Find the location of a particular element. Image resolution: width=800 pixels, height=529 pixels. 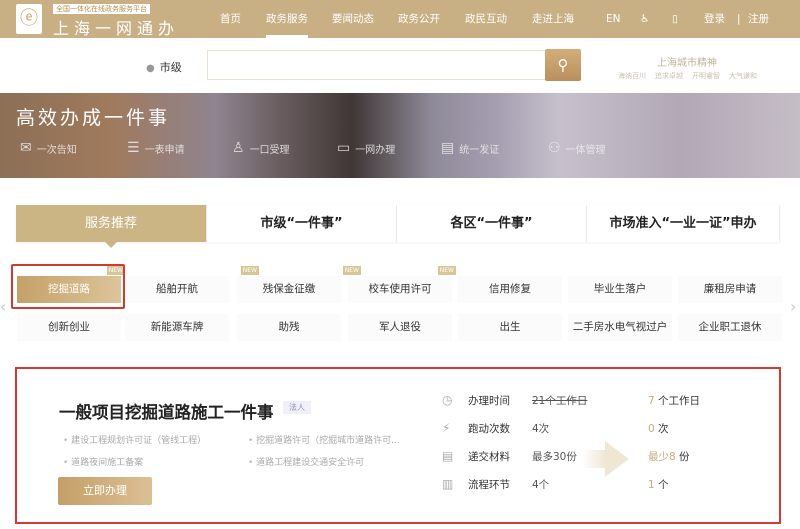

nav-home: 首页 is located at coordinates (230, 19).